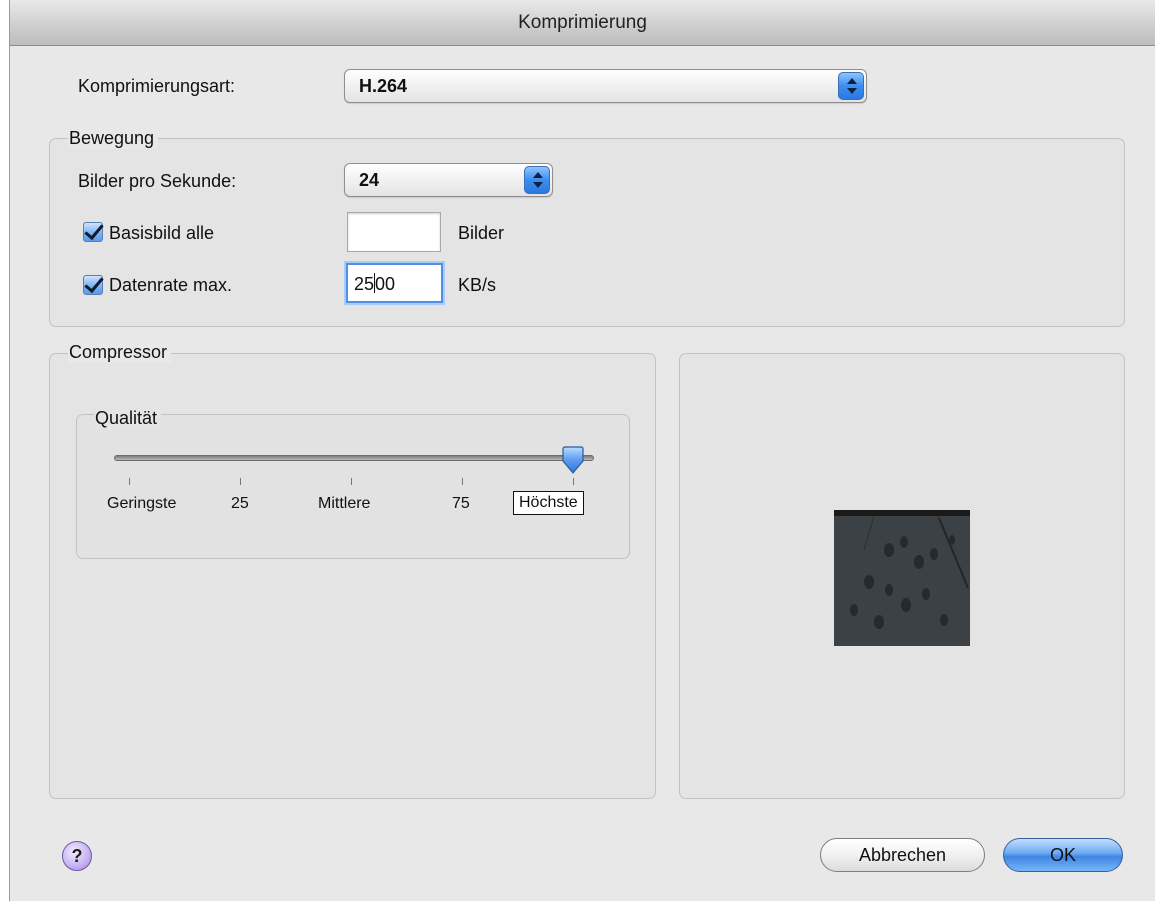 The height and width of the screenshot is (901, 1155). I want to click on datarate-checkbox, so click(93, 285).